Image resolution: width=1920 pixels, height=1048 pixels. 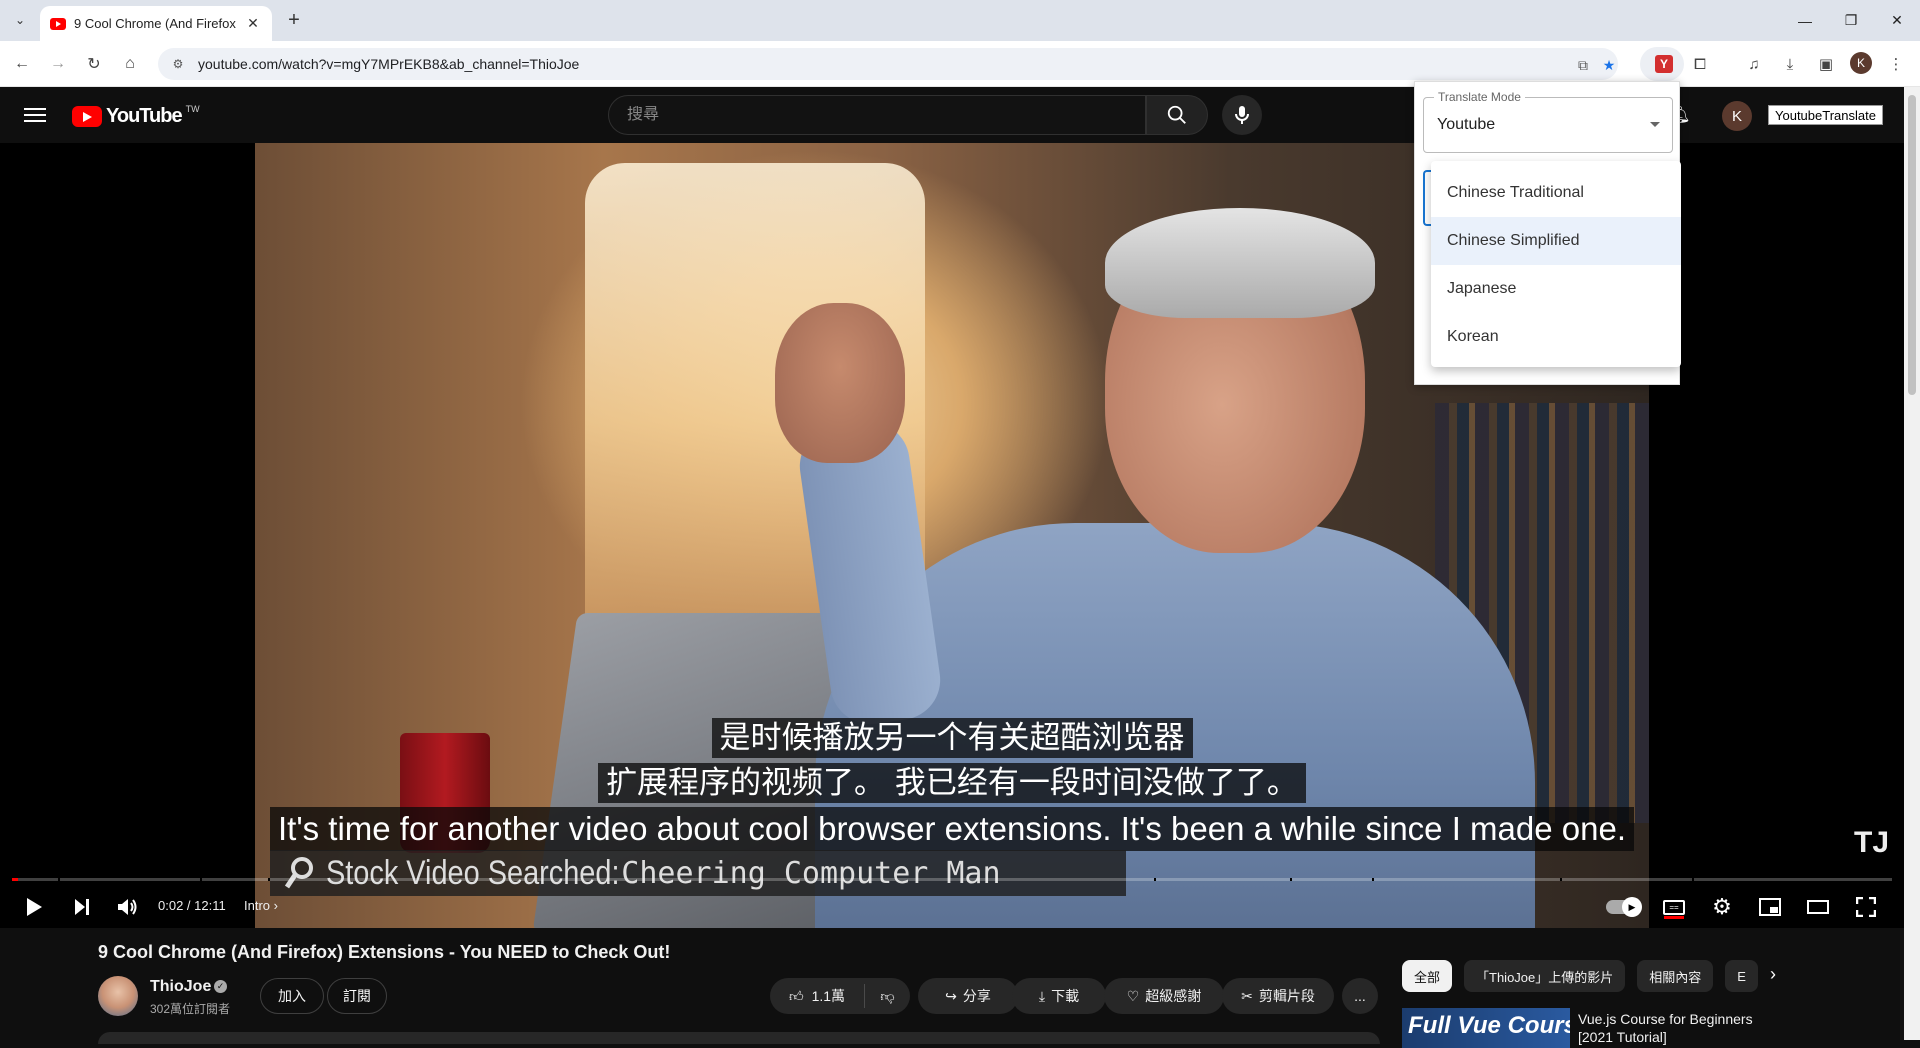 What do you see at coordinates (35, 115) in the screenshot?
I see `hamburger-menu-icon` at bounding box center [35, 115].